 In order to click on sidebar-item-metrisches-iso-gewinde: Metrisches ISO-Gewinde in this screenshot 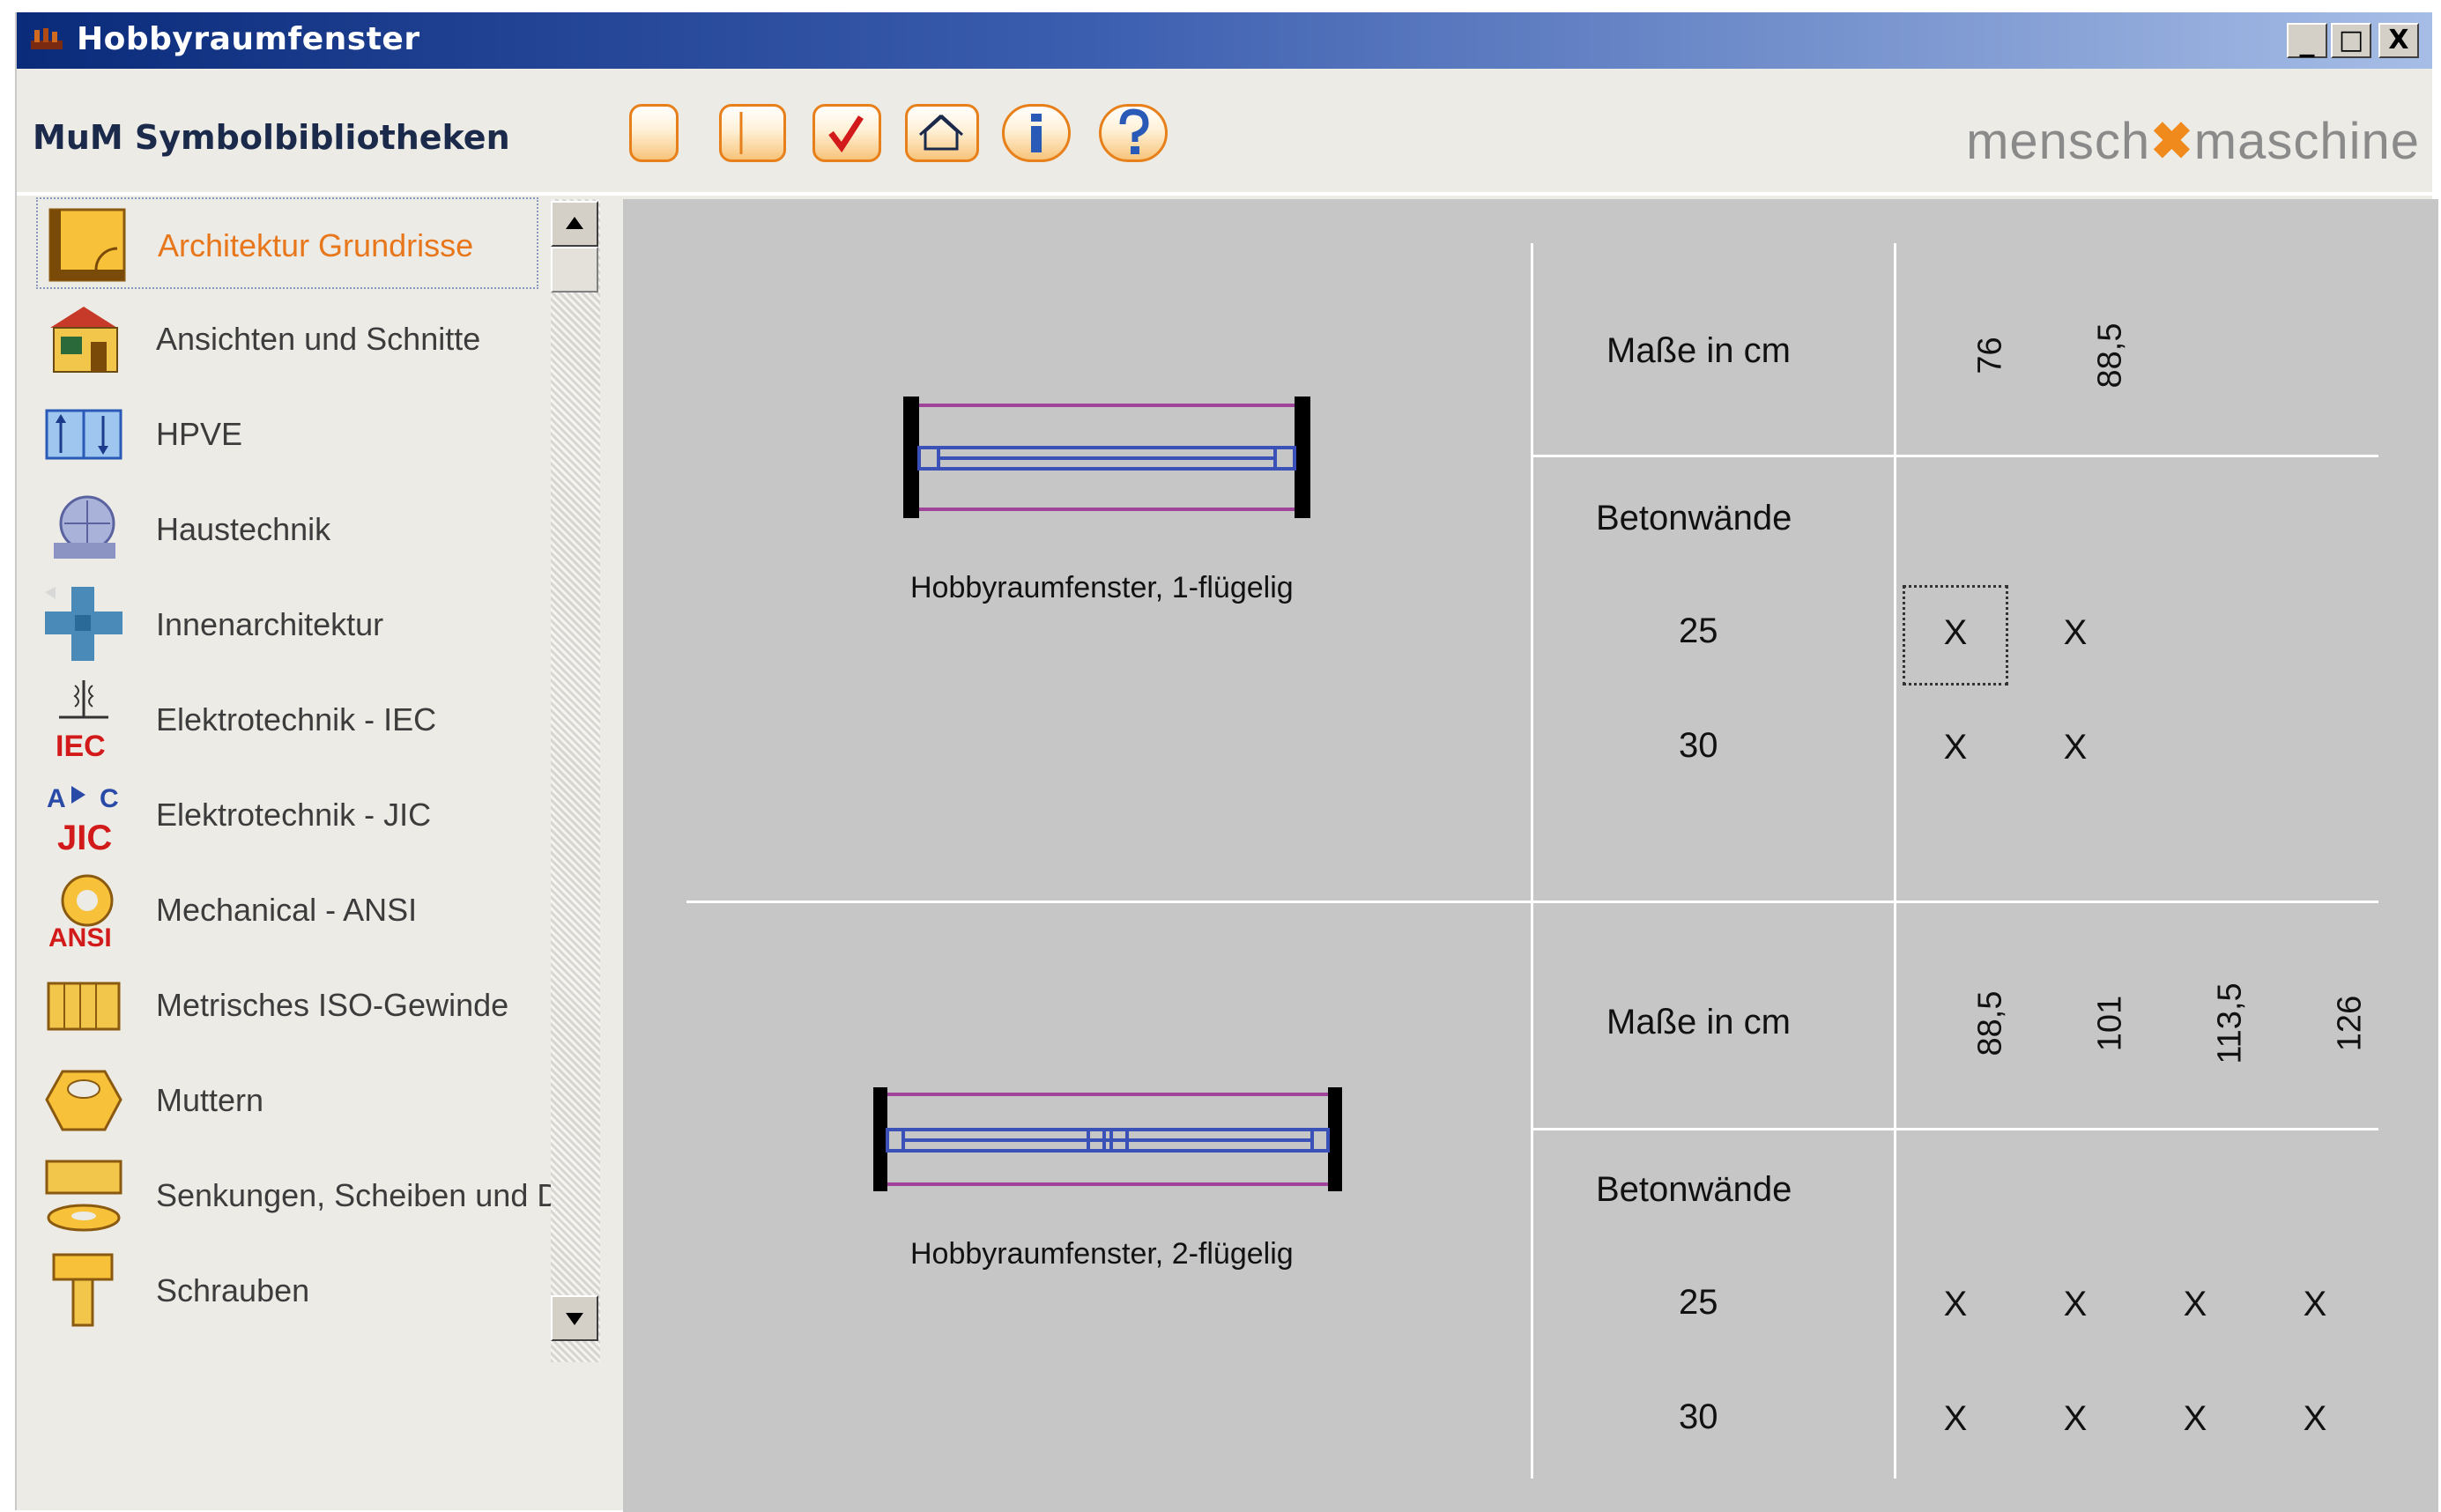, I will do `click(287, 1005)`.